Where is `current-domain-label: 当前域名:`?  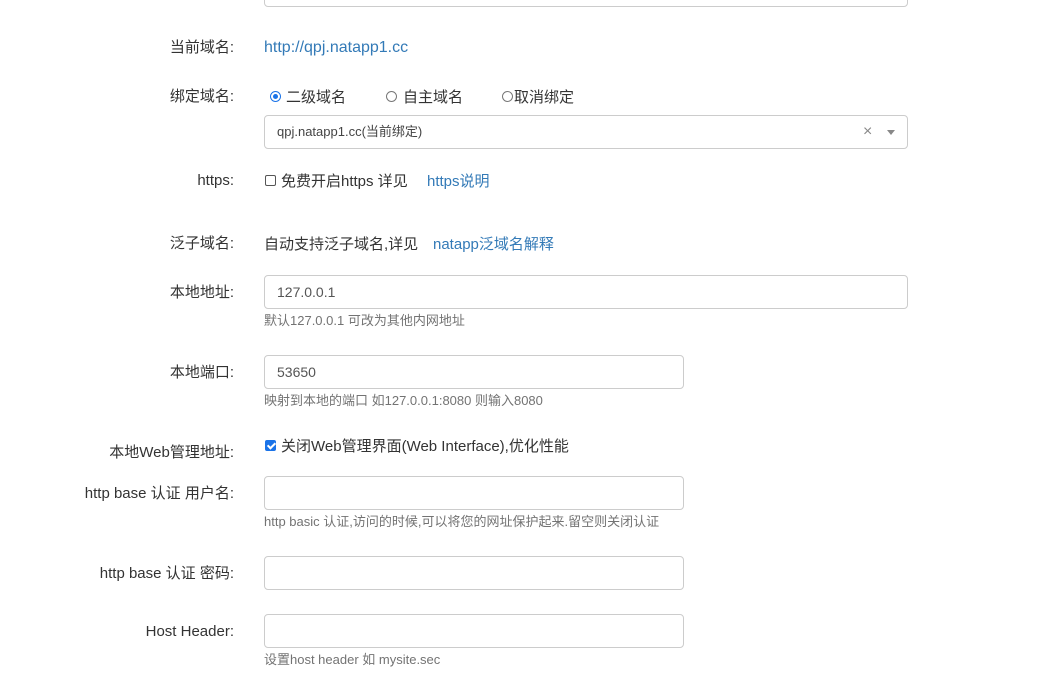
current-domain-label: 当前域名: is located at coordinates (201, 47).